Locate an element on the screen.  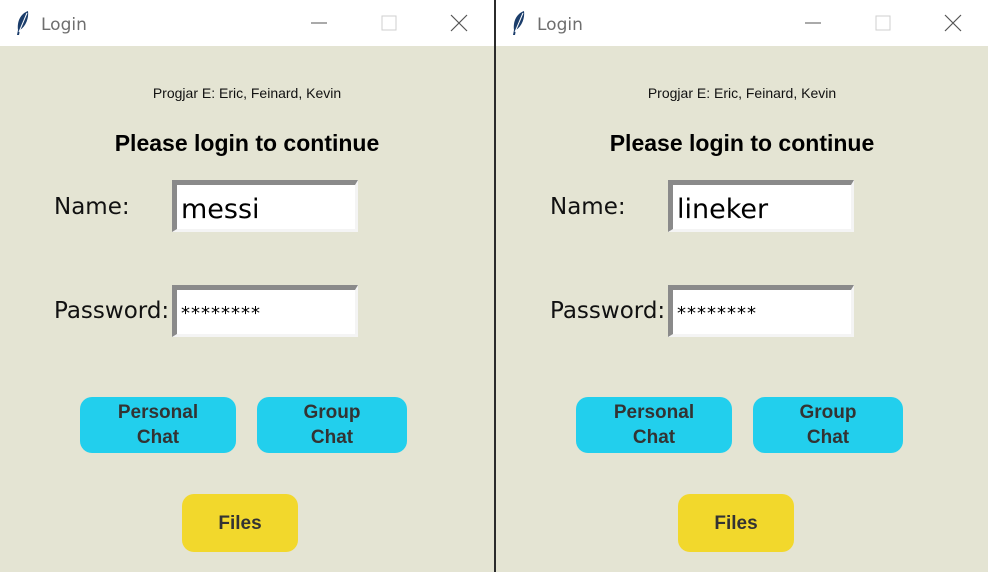
name-field-value: lineker is located at coordinates (723, 209).